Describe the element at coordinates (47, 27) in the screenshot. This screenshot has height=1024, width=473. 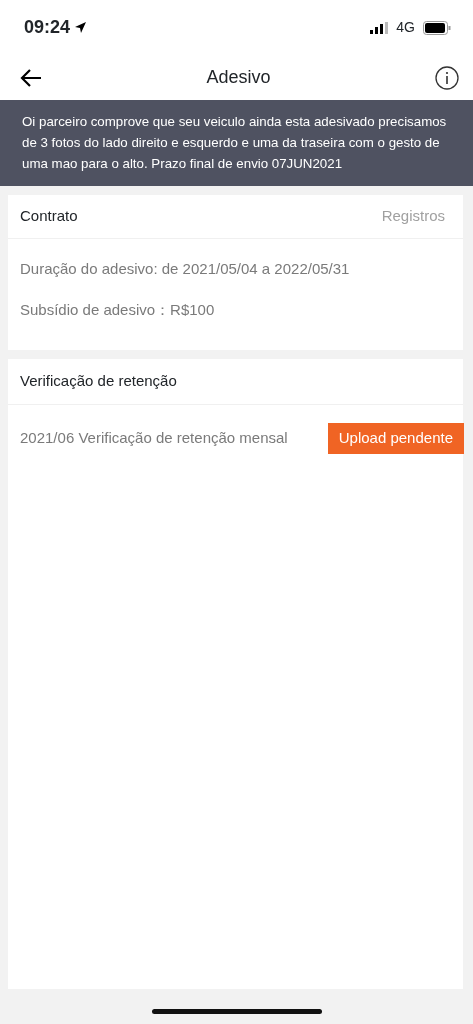
I see `status-time: 09:24` at that location.